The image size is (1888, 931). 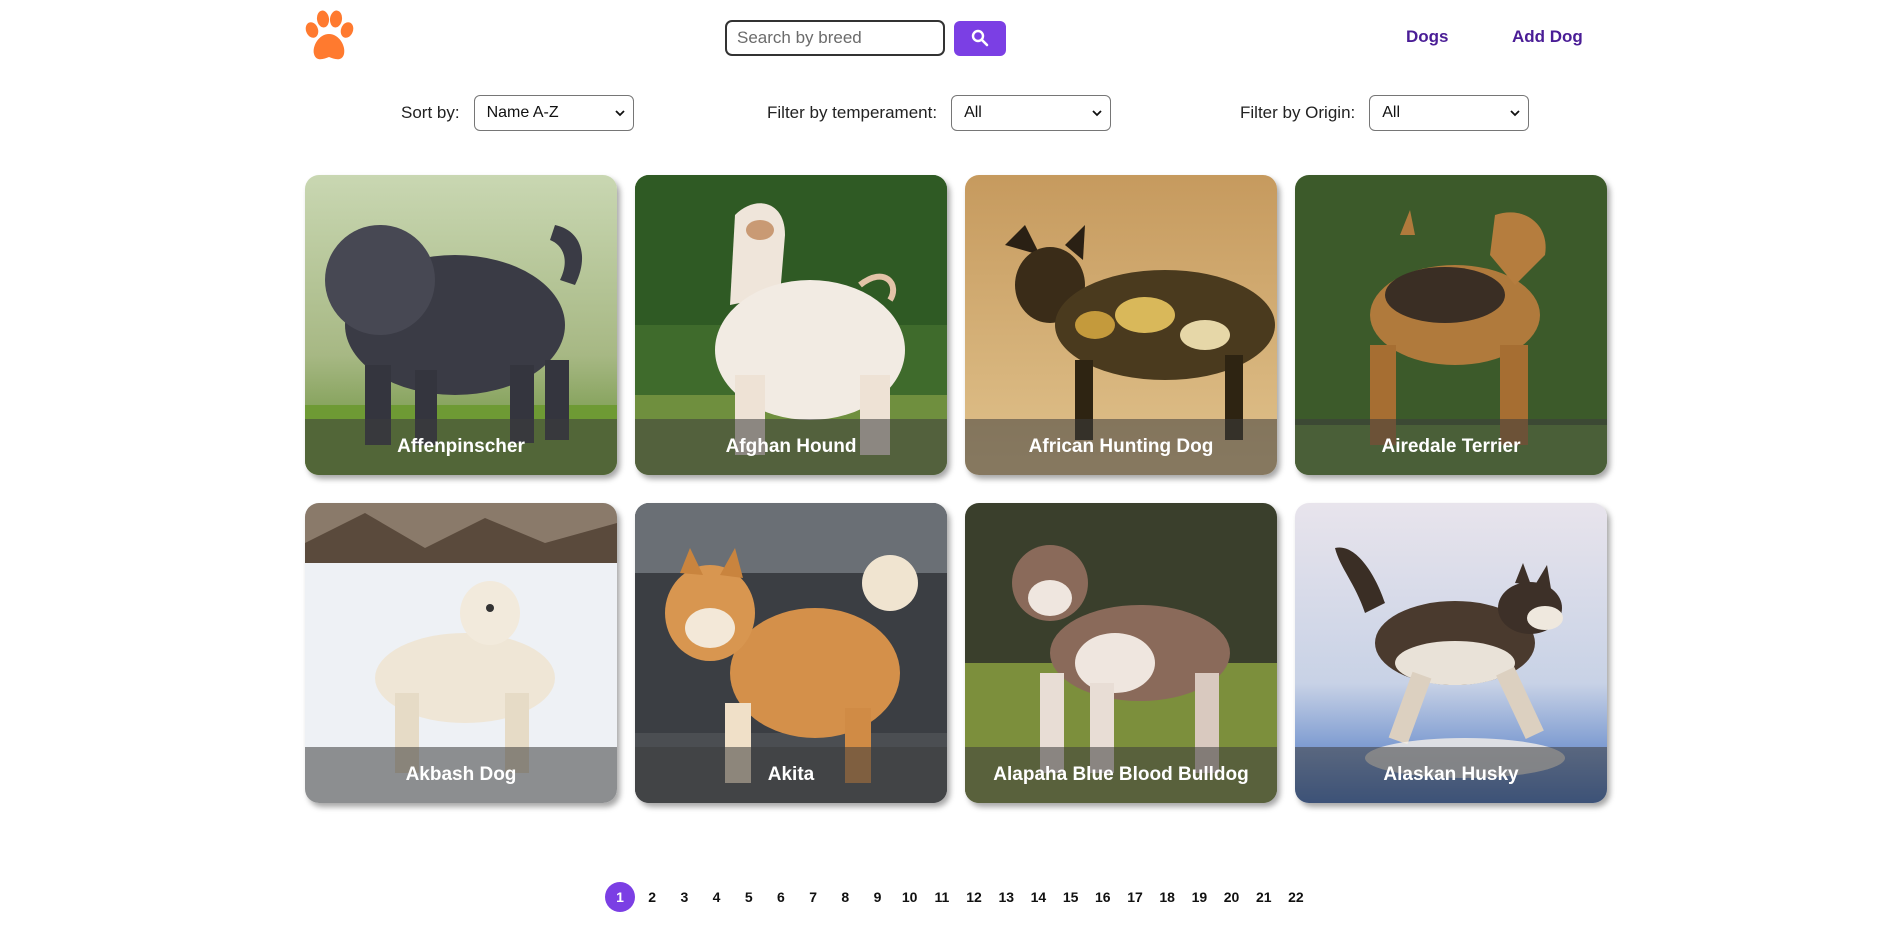 What do you see at coordinates (717, 897) in the screenshot?
I see `page-button: 4` at bounding box center [717, 897].